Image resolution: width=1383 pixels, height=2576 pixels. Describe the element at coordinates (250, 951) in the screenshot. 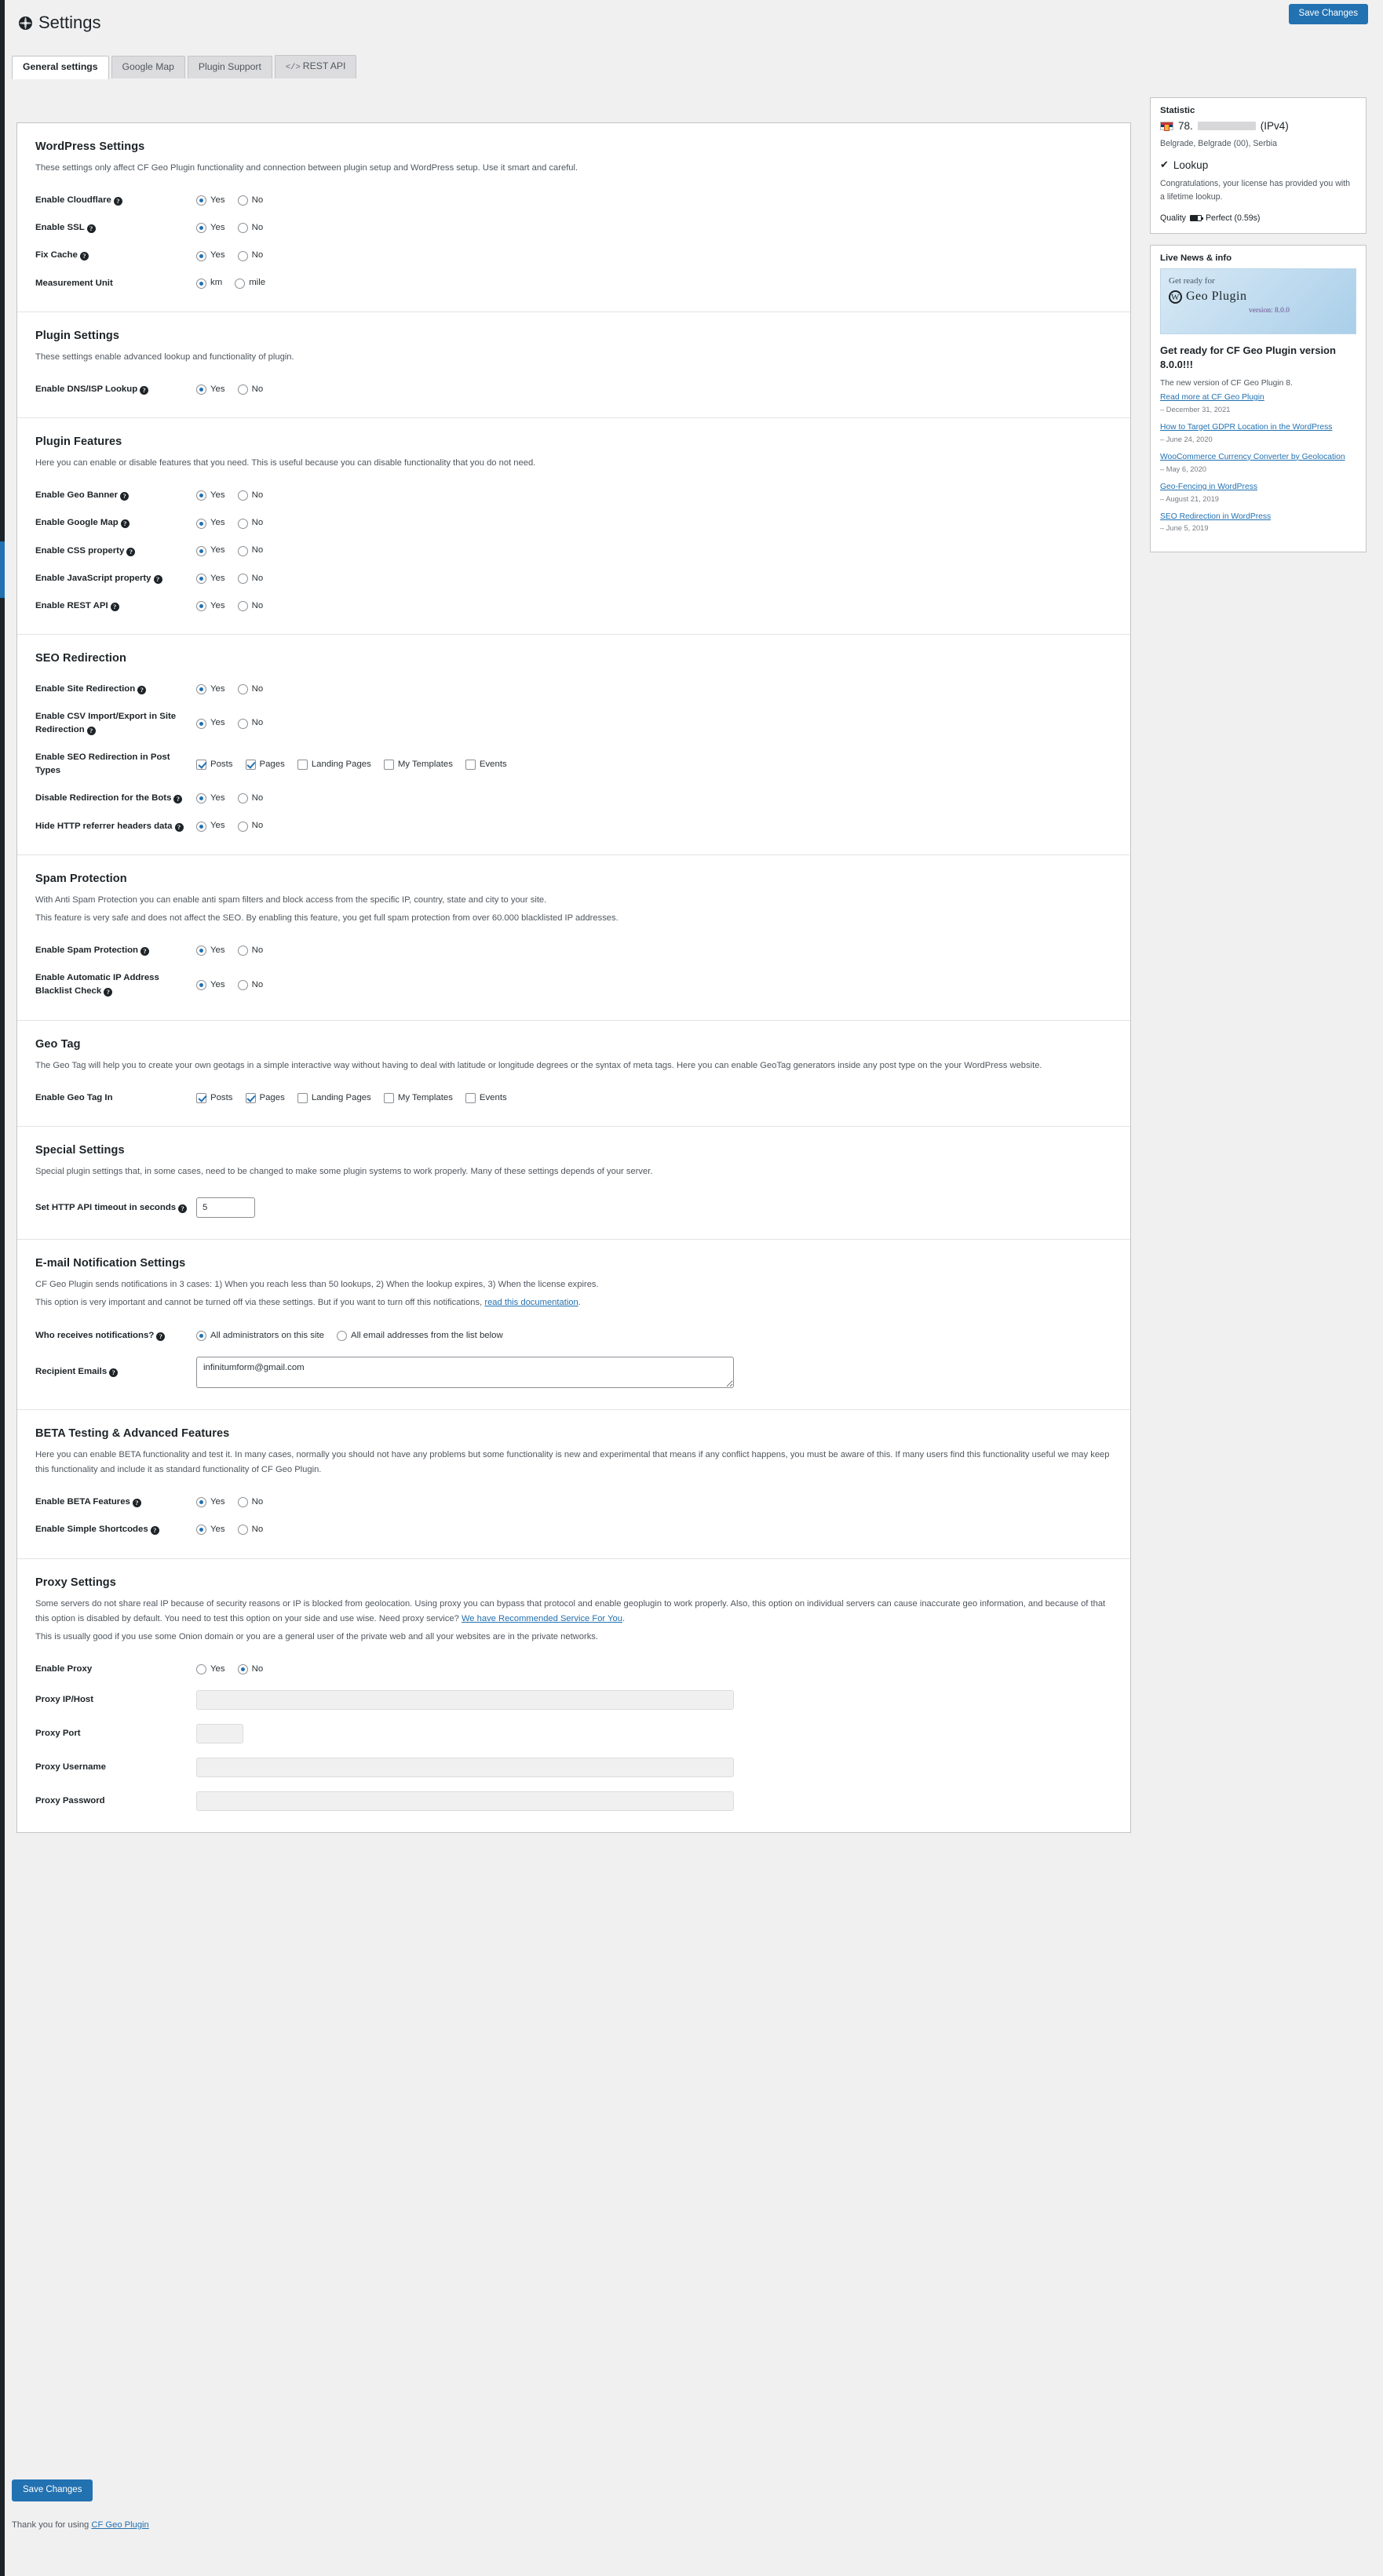

I see `radio-spam-protection-no: No` at that location.